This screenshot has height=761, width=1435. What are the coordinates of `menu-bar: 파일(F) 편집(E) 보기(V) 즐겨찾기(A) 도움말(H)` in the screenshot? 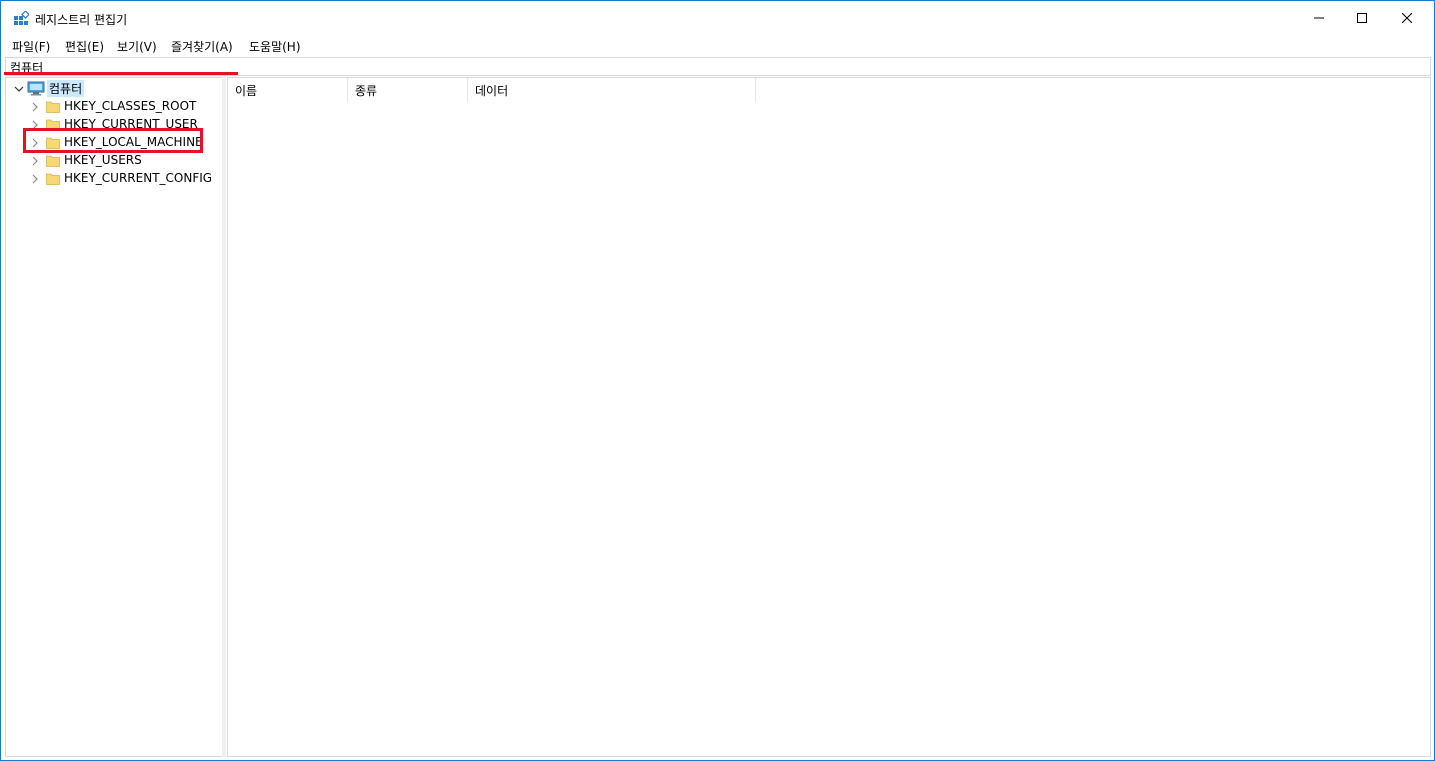 It's located at (717, 45).